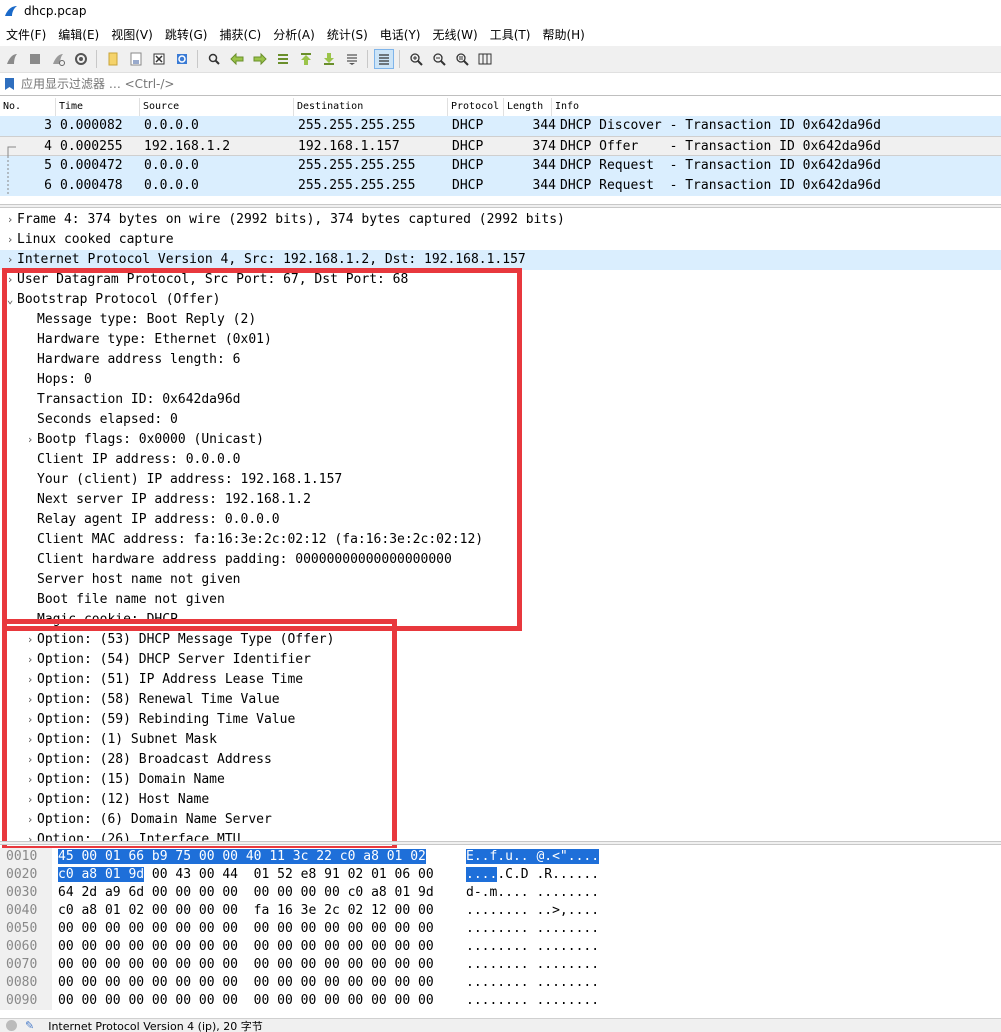 This screenshot has height=1032, width=1001. Describe the element at coordinates (500, 760) in the screenshot. I see `option-28: › Option: (28) Broadcast Address` at that location.